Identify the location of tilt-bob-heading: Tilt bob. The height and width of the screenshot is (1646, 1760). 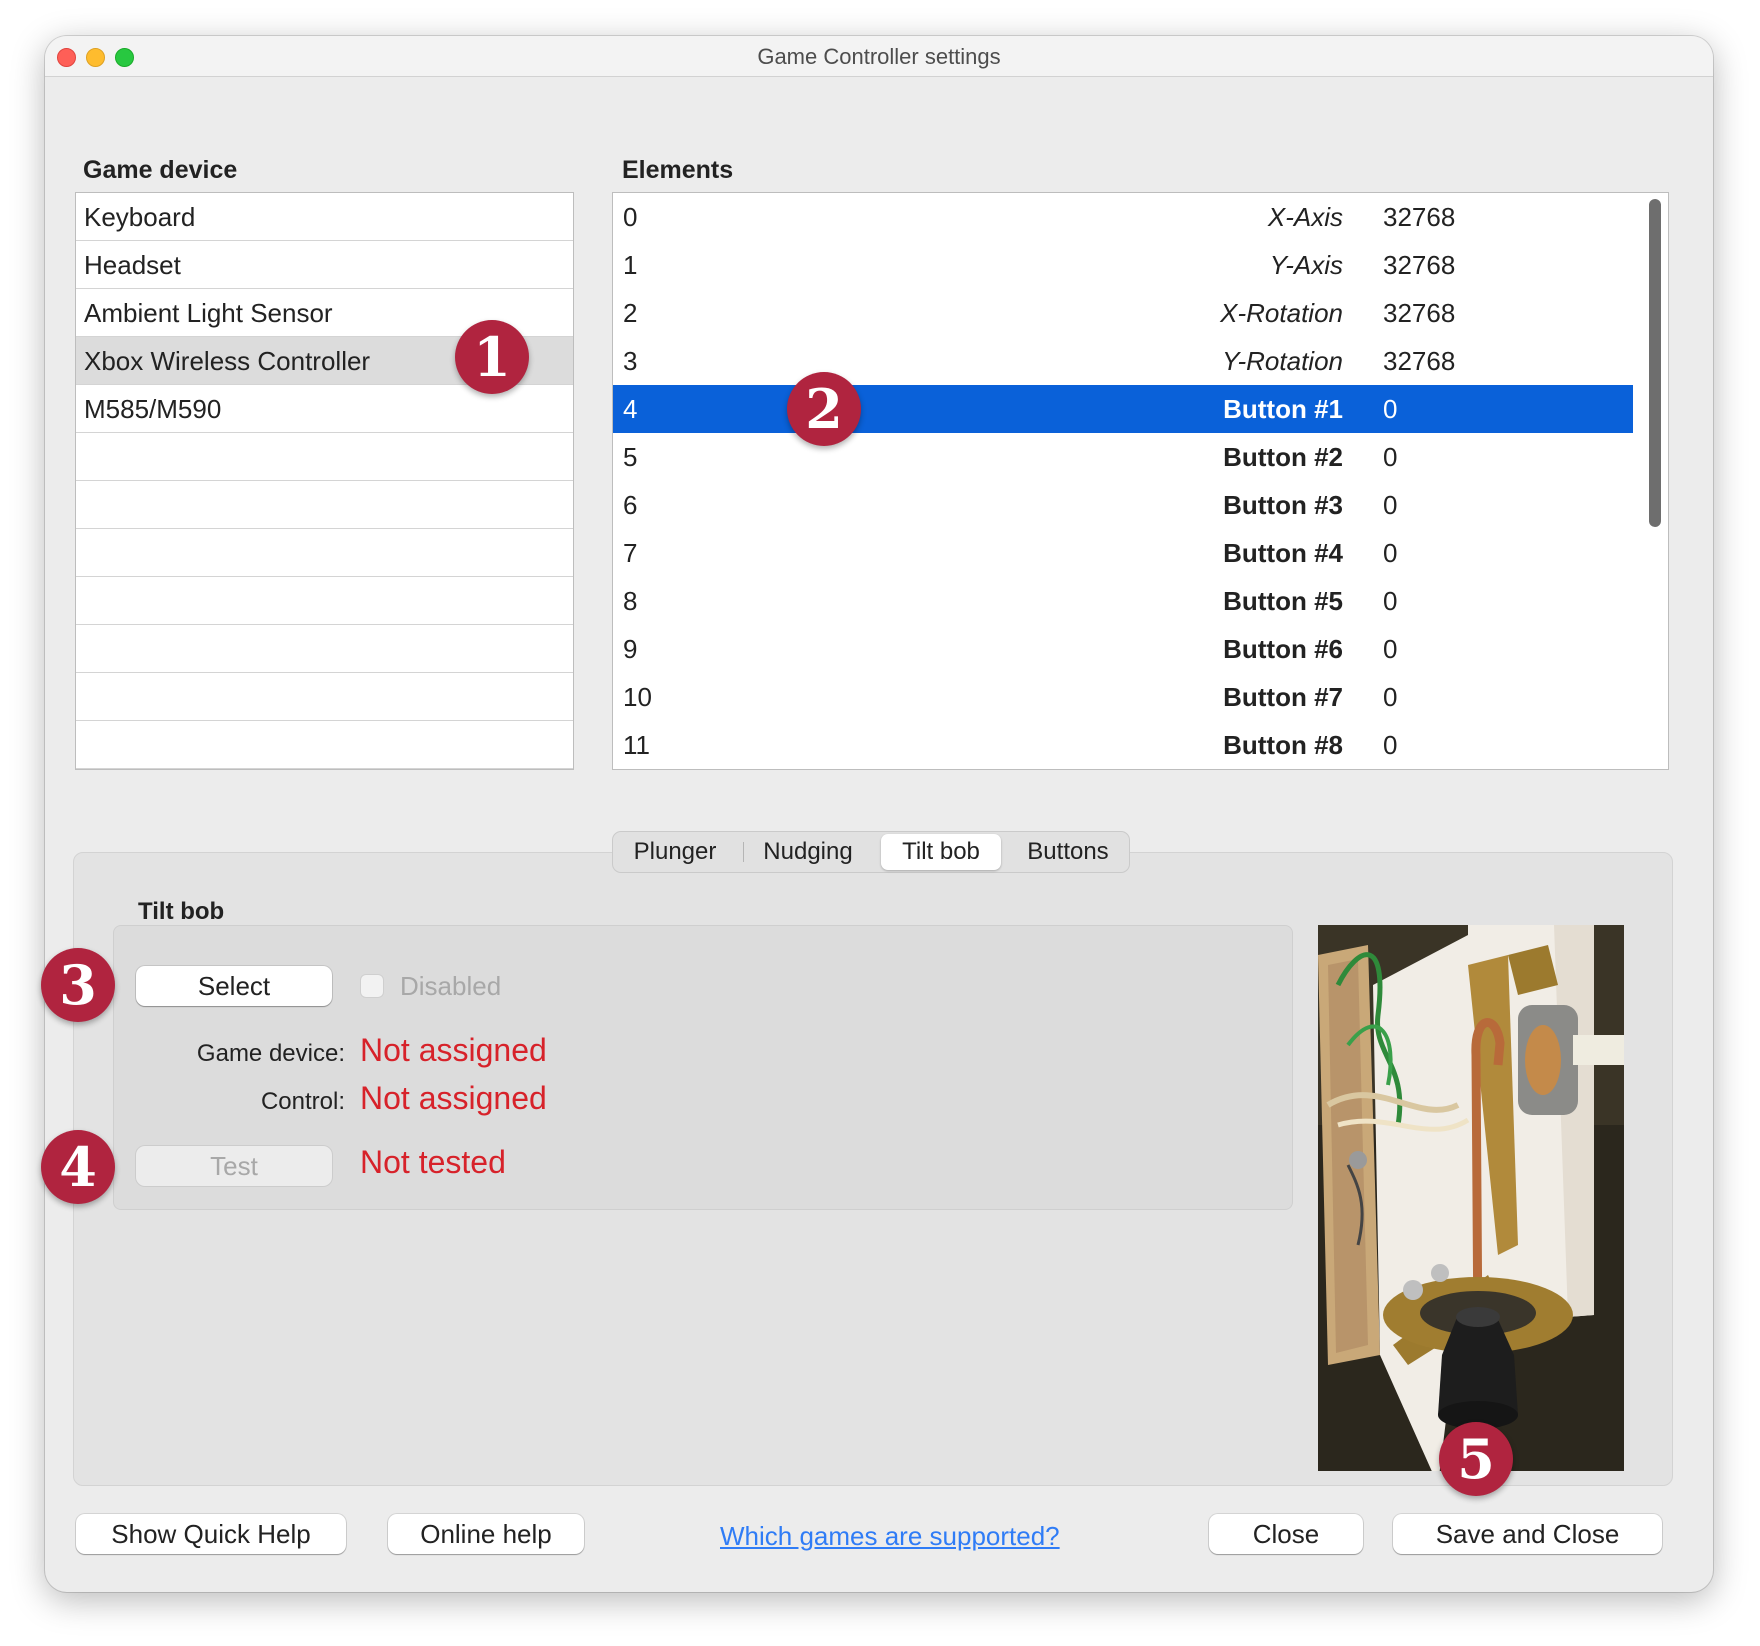
(181, 911).